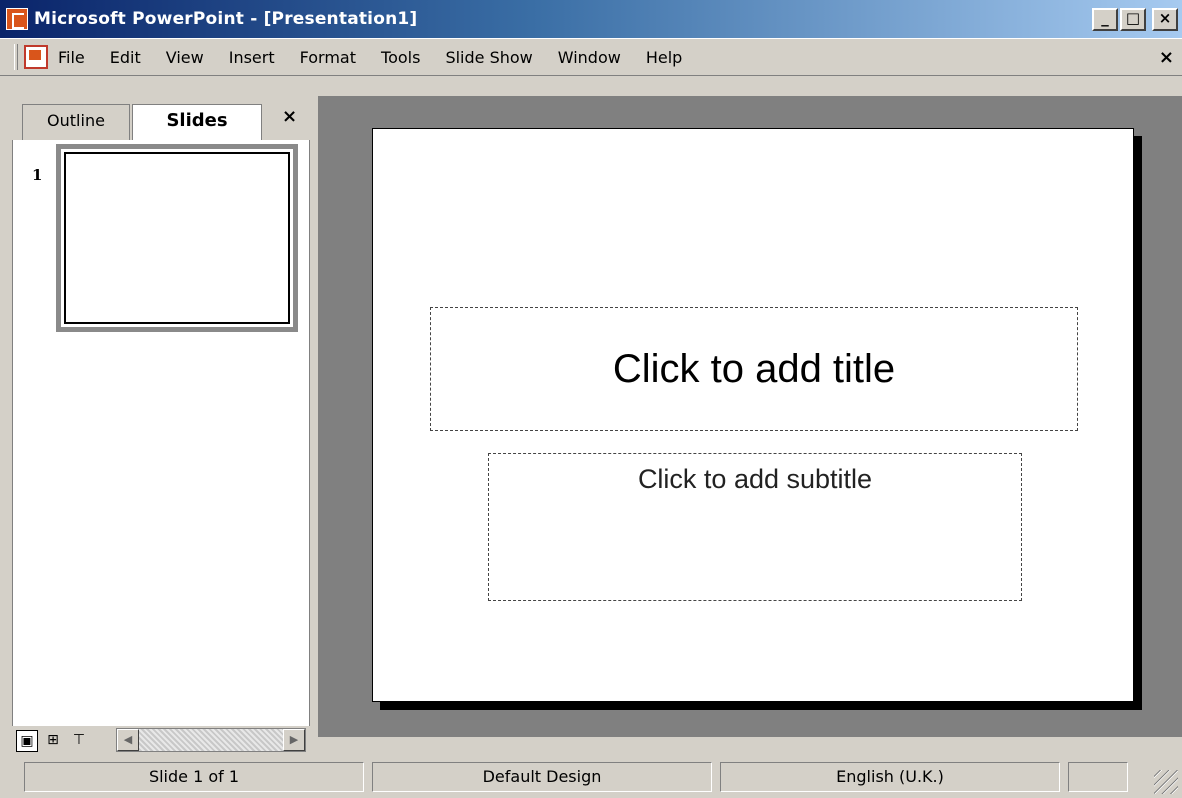 Image resolution: width=1182 pixels, height=798 pixels. I want to click on tab-slides: Slides, so click(197, 122).